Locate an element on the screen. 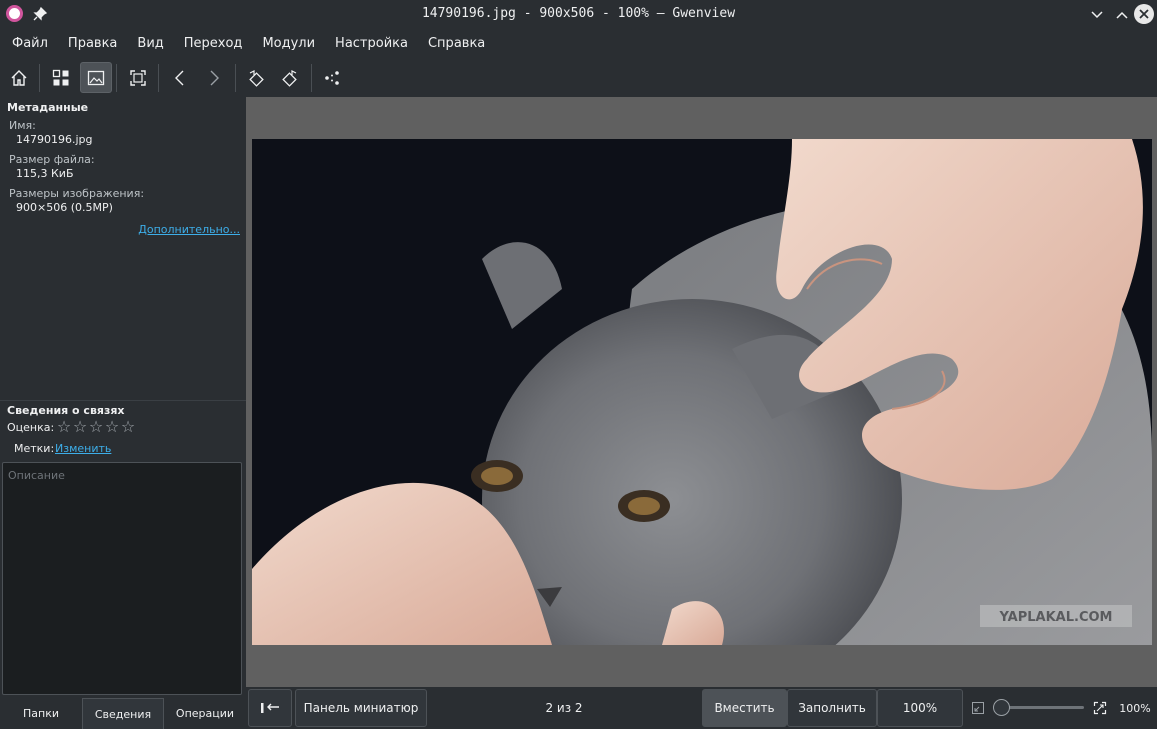 This screenshot has width=1157, height=729. menu-go: Переход is located at coordinates (213, 44).